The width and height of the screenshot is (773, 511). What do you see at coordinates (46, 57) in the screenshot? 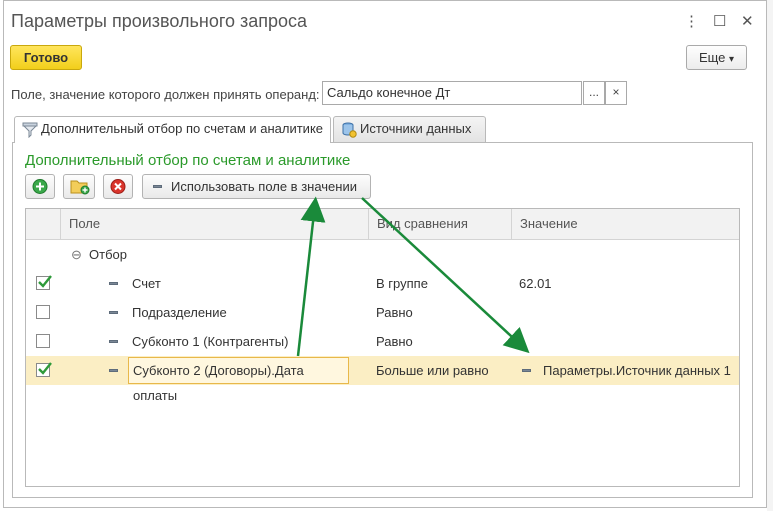
I see `ready-button: Готово` at bounding box center [46, 57].